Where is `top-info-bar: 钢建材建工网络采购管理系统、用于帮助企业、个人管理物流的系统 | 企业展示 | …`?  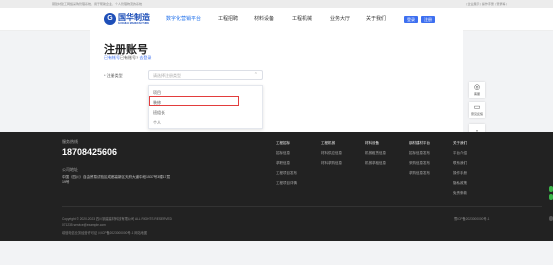 top-info-bar: 钢建材建工网络采购管理系统、用于帮助企业、个人管理物流的系统 | 企业展示 | … is located at coordinates (276, 4).